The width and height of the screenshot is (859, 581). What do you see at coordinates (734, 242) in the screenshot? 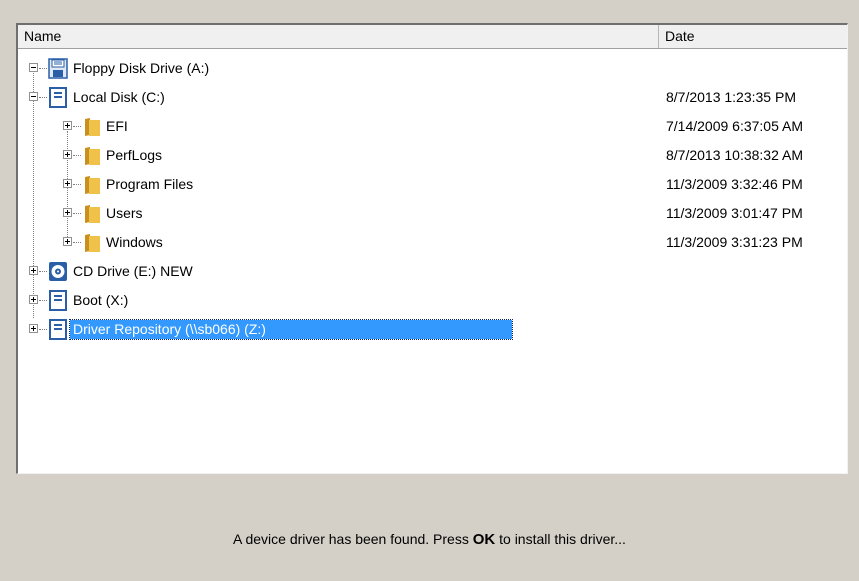
I see `tree-item-date: 11/3/2009 3:31:23 PM` at bounding box center [734, 242].